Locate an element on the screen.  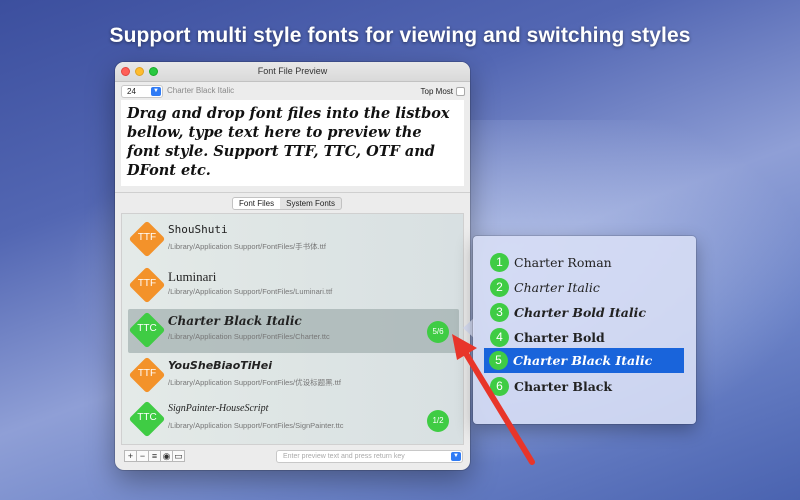
style-item-charter-italic: 2 Charter Italic is located at coordinates (585, 287).